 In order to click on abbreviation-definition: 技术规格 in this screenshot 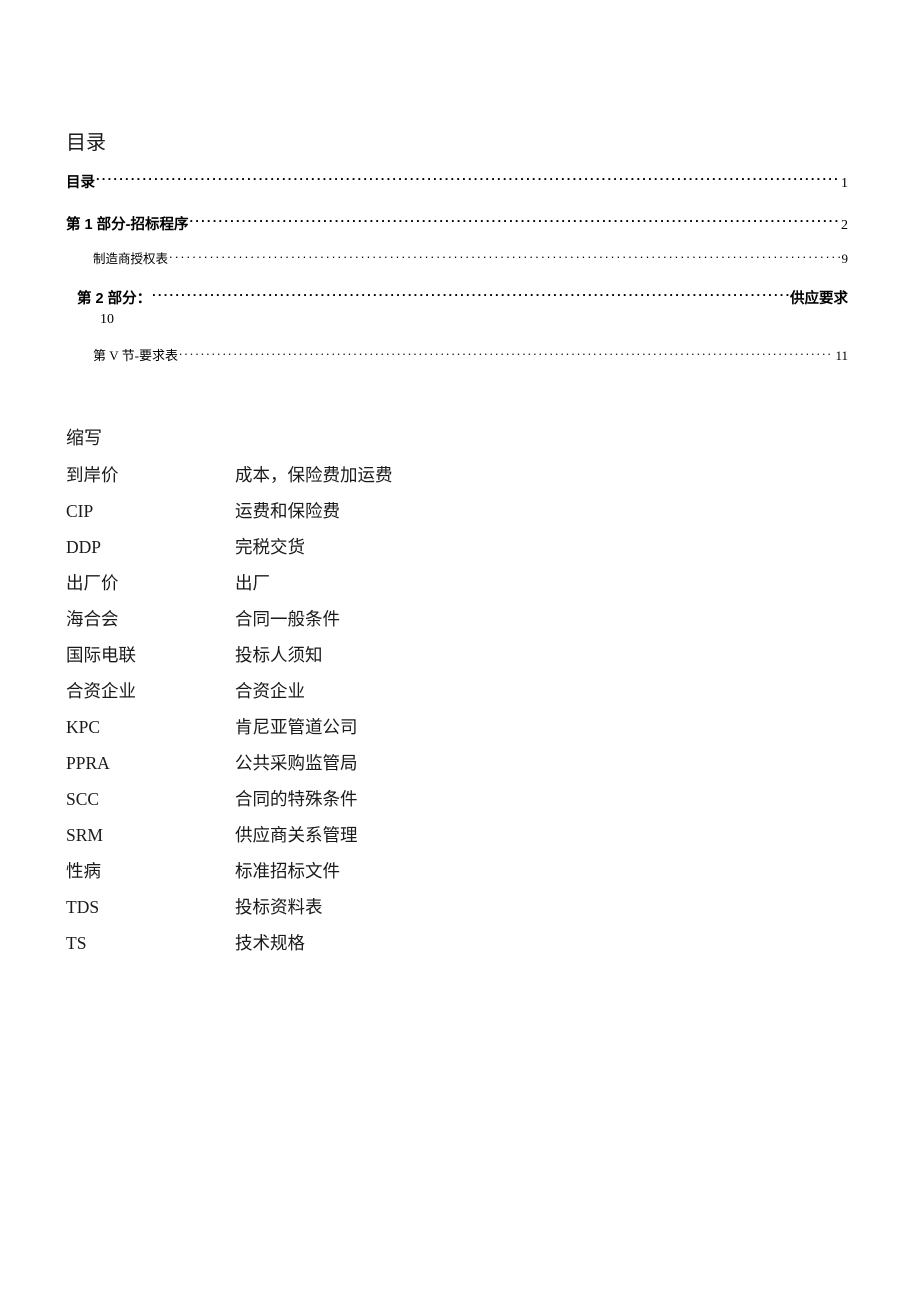, I will do `click(270, 943)`.